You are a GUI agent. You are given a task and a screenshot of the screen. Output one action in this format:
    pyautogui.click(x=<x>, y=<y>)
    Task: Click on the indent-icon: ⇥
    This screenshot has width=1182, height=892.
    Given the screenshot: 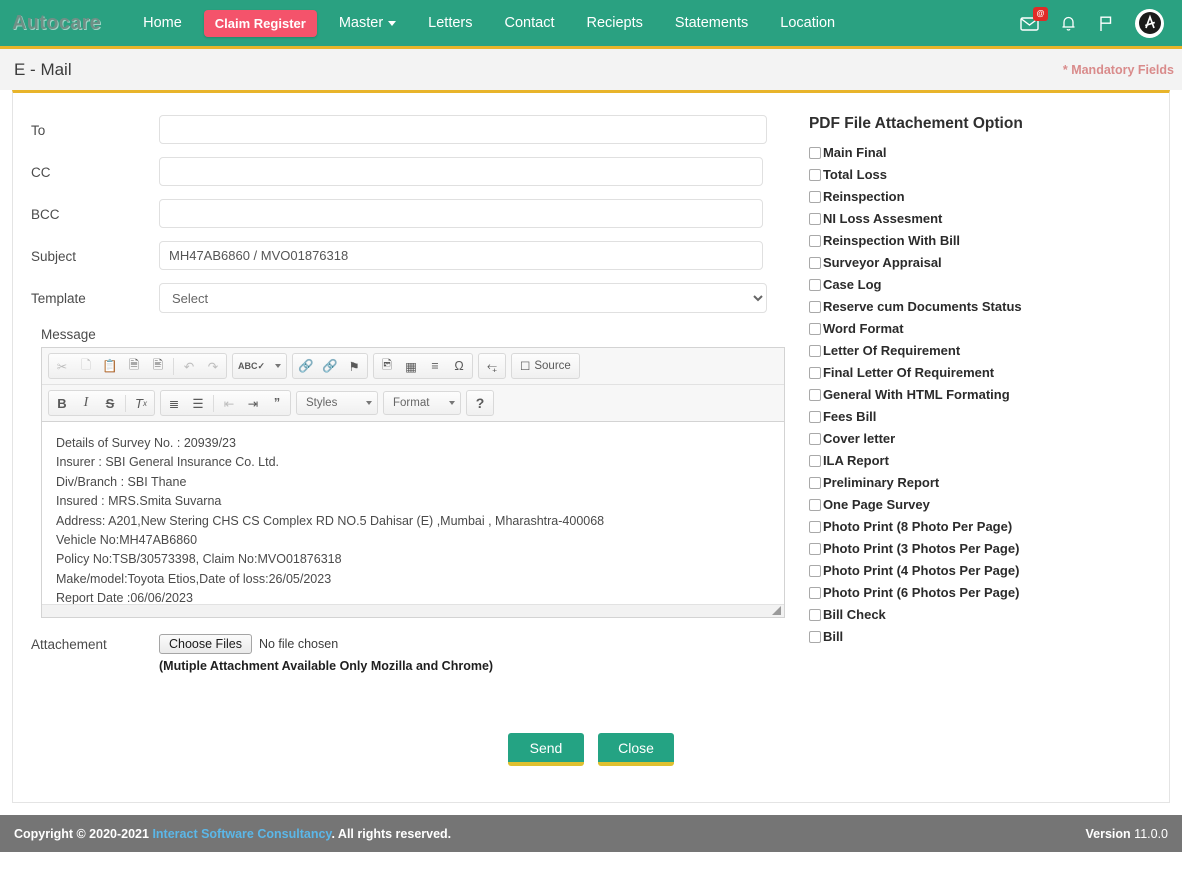 What is the action you would take?
    pyautogui.click(x=253, y=403)
    